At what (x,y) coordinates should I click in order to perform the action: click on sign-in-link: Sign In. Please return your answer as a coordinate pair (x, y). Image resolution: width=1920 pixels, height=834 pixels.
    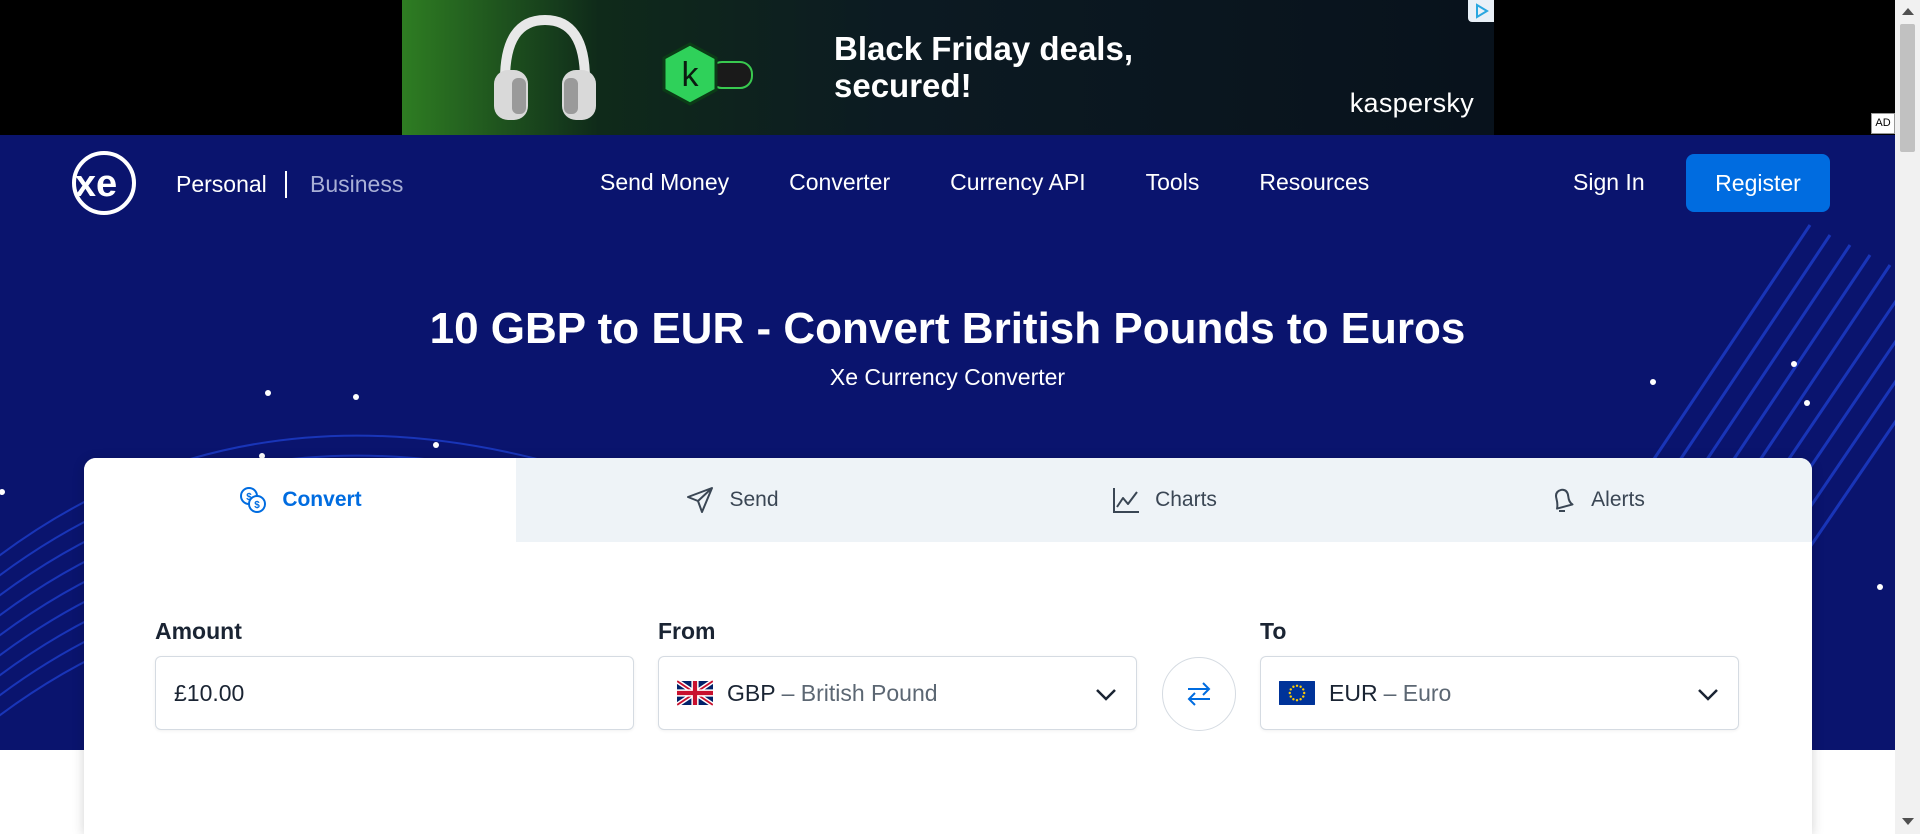
    Looking at the image, I should click on (1609, 182).